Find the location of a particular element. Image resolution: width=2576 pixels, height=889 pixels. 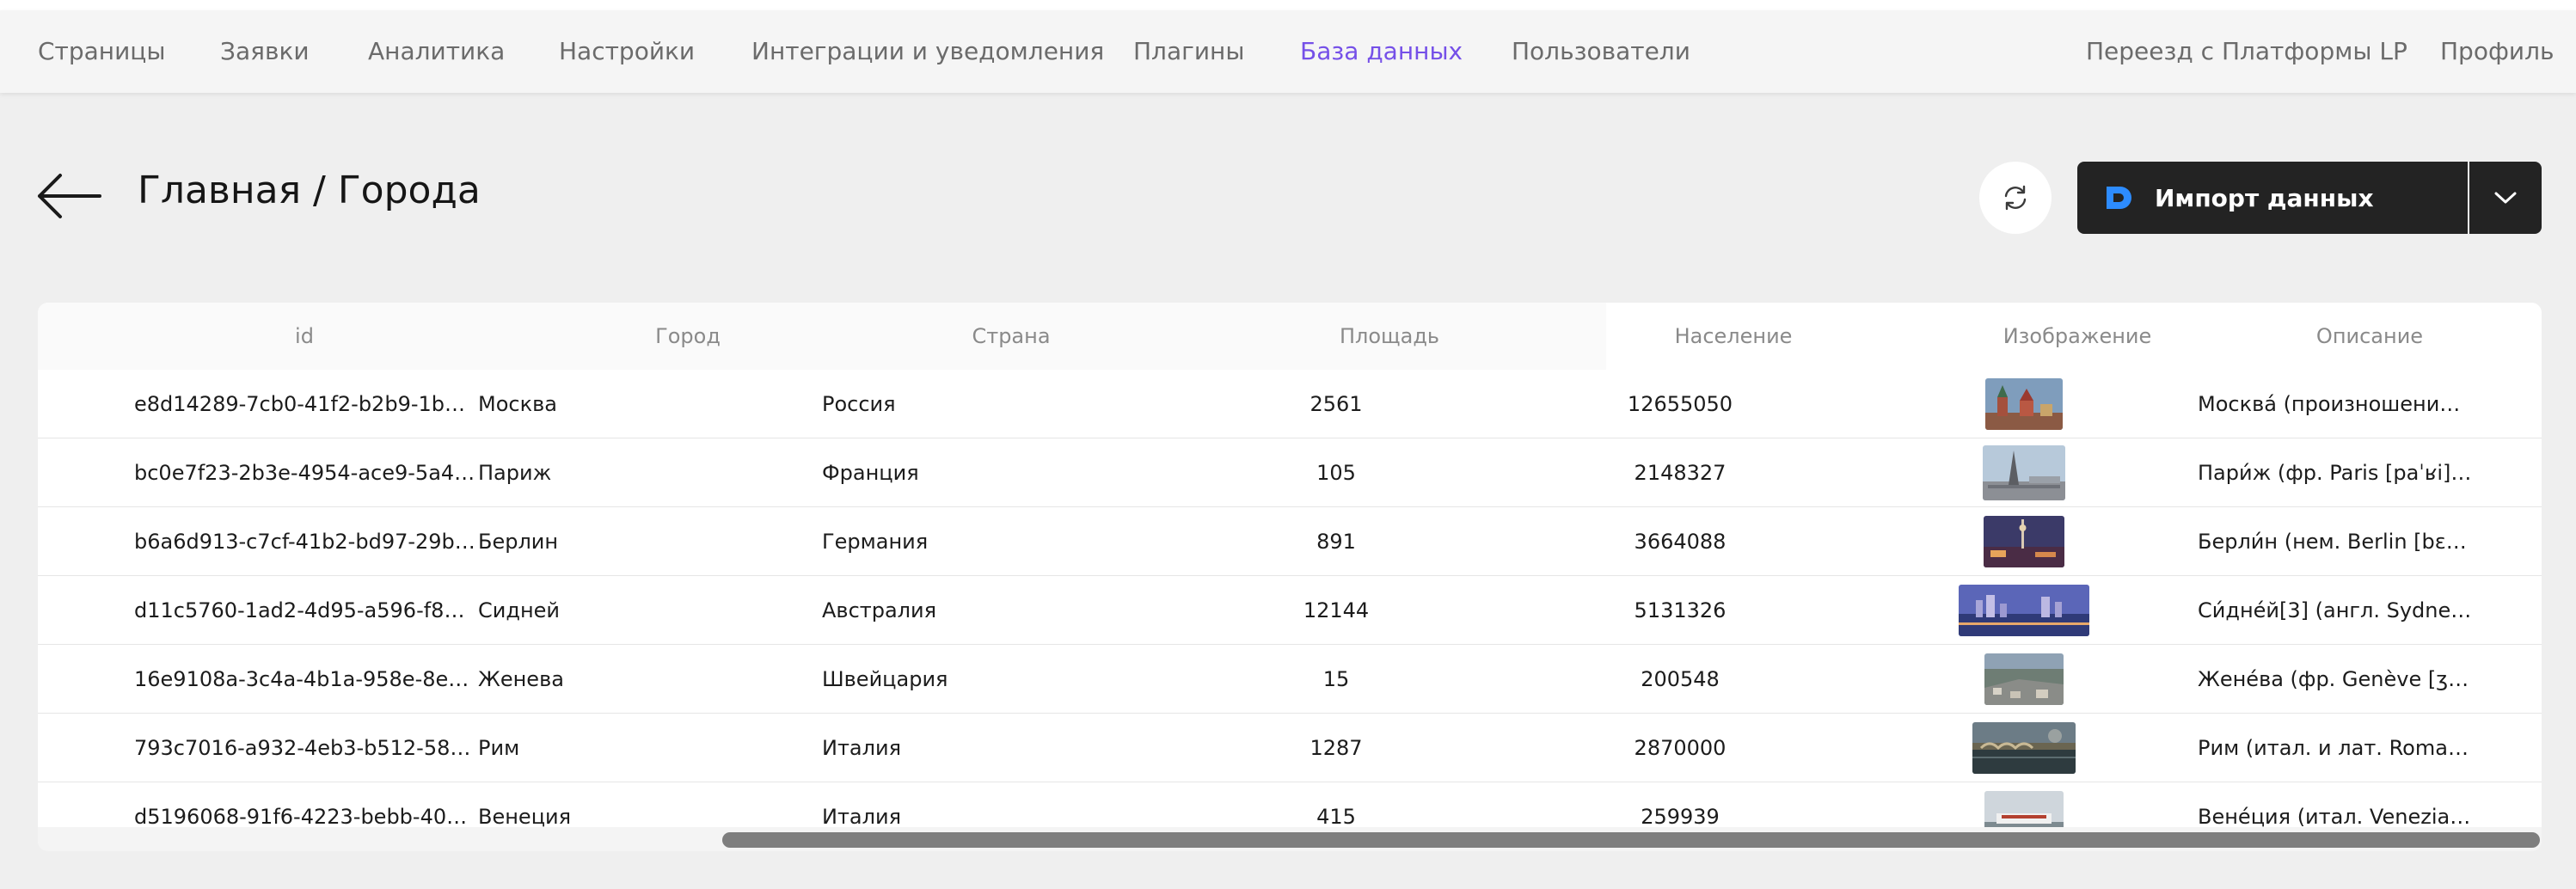

cell-area: 891 is located at coordinates (1336, 542).